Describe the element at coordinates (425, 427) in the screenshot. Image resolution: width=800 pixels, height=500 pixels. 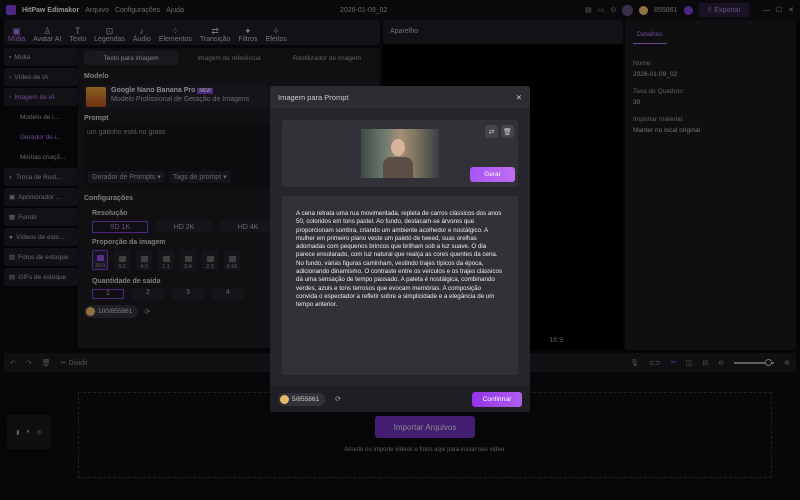
I see `import-files-button: Importar Arquivos` at that location.